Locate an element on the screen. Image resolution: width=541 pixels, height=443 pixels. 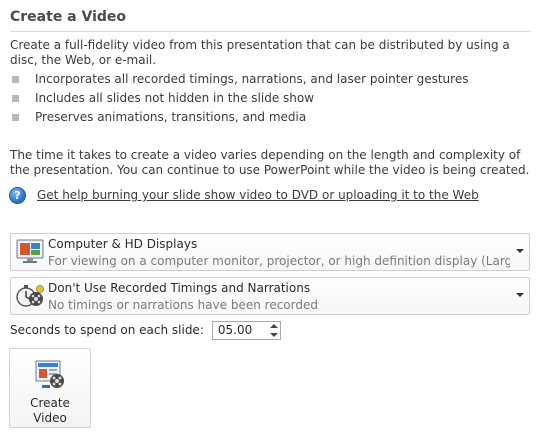
section-title: Create a Video is located at coordinates (68, 17).